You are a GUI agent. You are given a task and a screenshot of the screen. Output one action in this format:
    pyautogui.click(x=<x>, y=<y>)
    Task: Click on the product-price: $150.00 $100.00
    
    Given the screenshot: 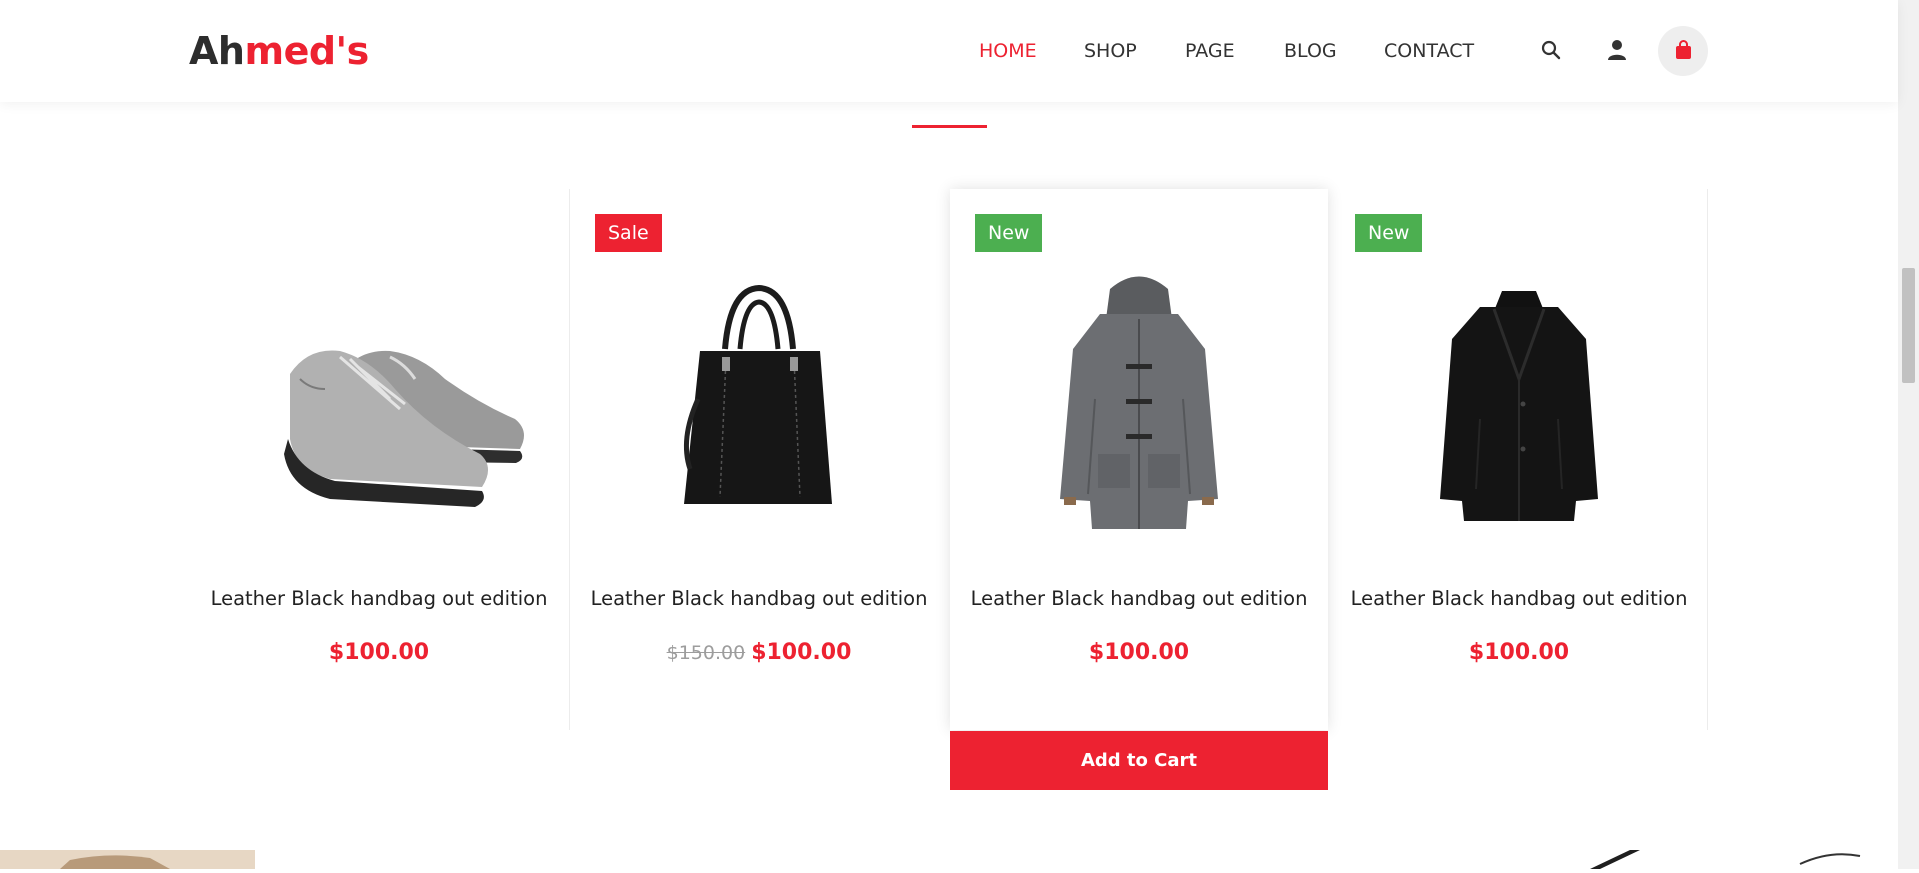 What is the action you would take?
    pyautogui.click(x=759, y=652)
    